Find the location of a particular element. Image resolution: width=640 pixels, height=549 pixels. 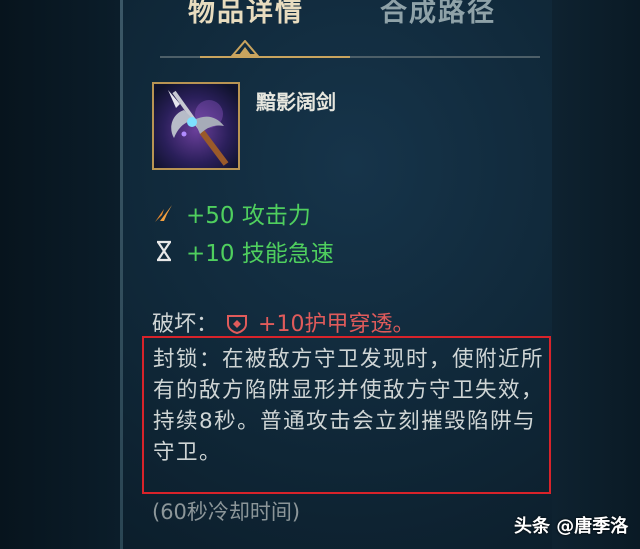

active-tab-marker-icon is located at coordinates (245, 48).